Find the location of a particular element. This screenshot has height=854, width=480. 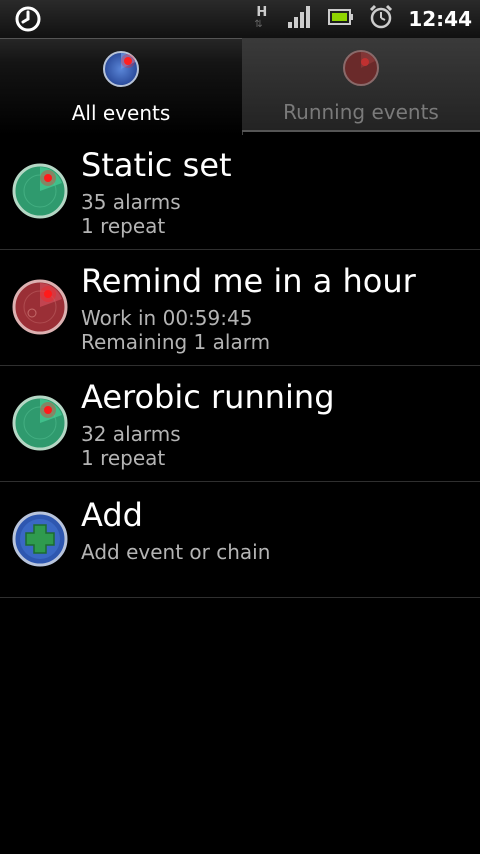

battery-icon is located at coordinates (341, 19).